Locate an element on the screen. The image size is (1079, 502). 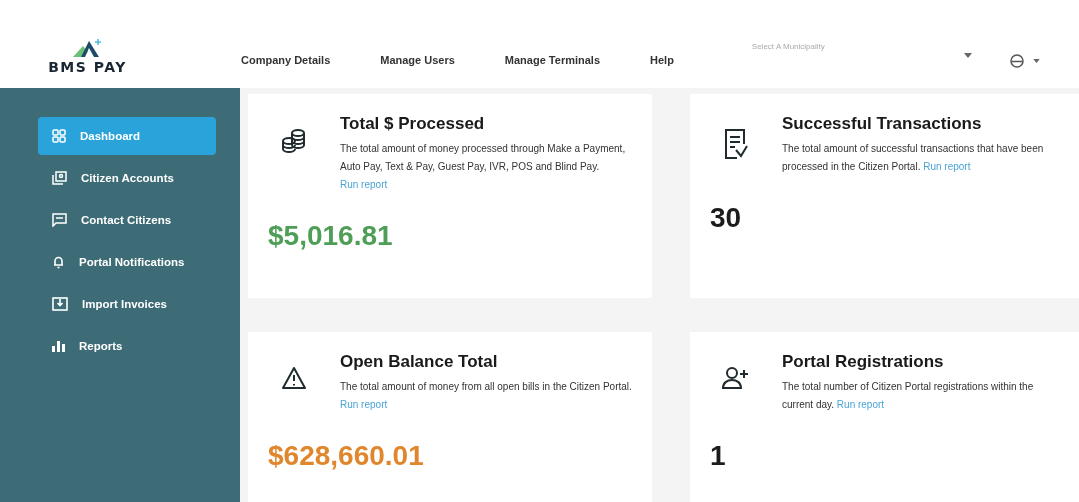
nav-link: Manage Terminals is located at coordinates (552, 60).